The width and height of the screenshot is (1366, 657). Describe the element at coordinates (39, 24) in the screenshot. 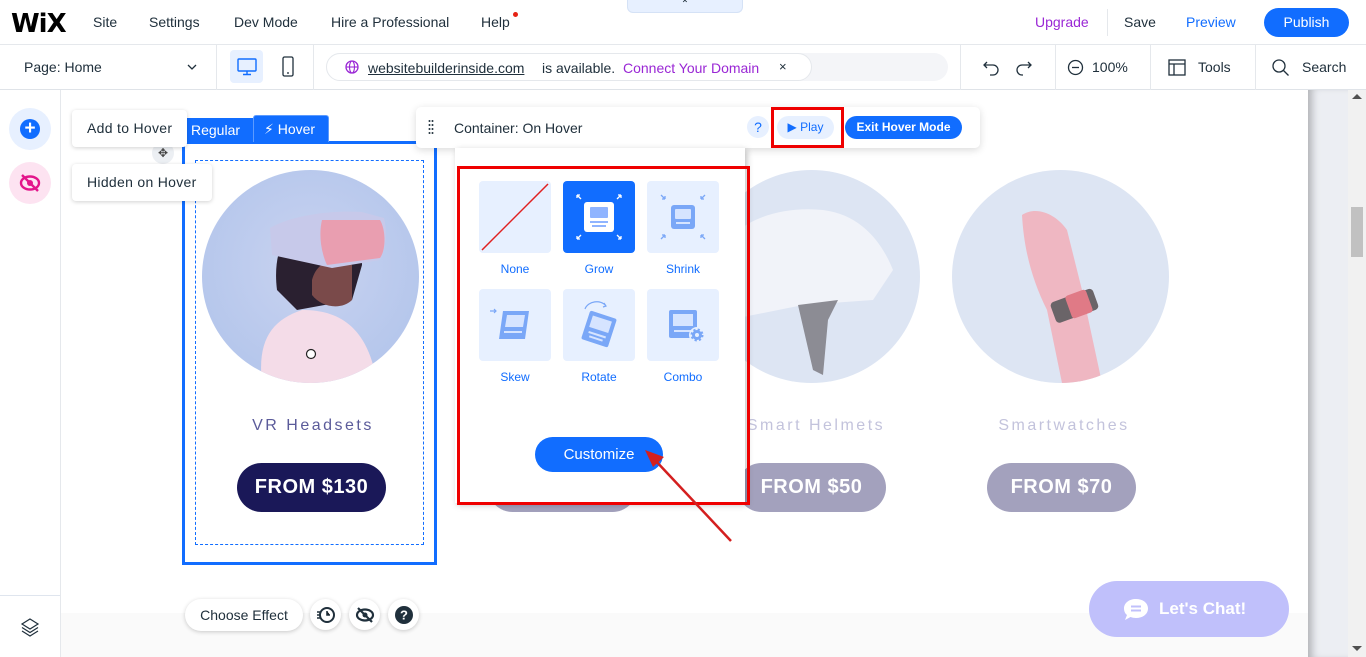

I see `wix-logo: WiX` at that location.